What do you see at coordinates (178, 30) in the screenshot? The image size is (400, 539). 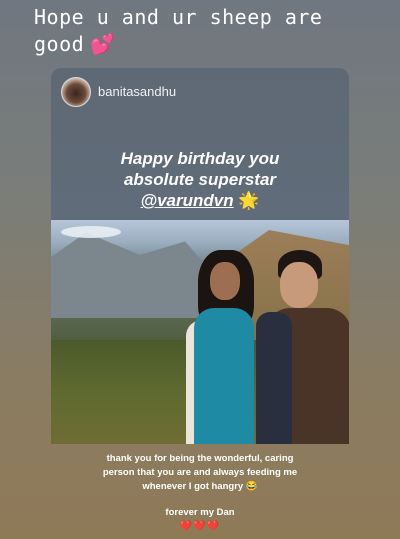 I see `story-text-content: Hope u and ur sheep are good` at bounding box center [178, 30].